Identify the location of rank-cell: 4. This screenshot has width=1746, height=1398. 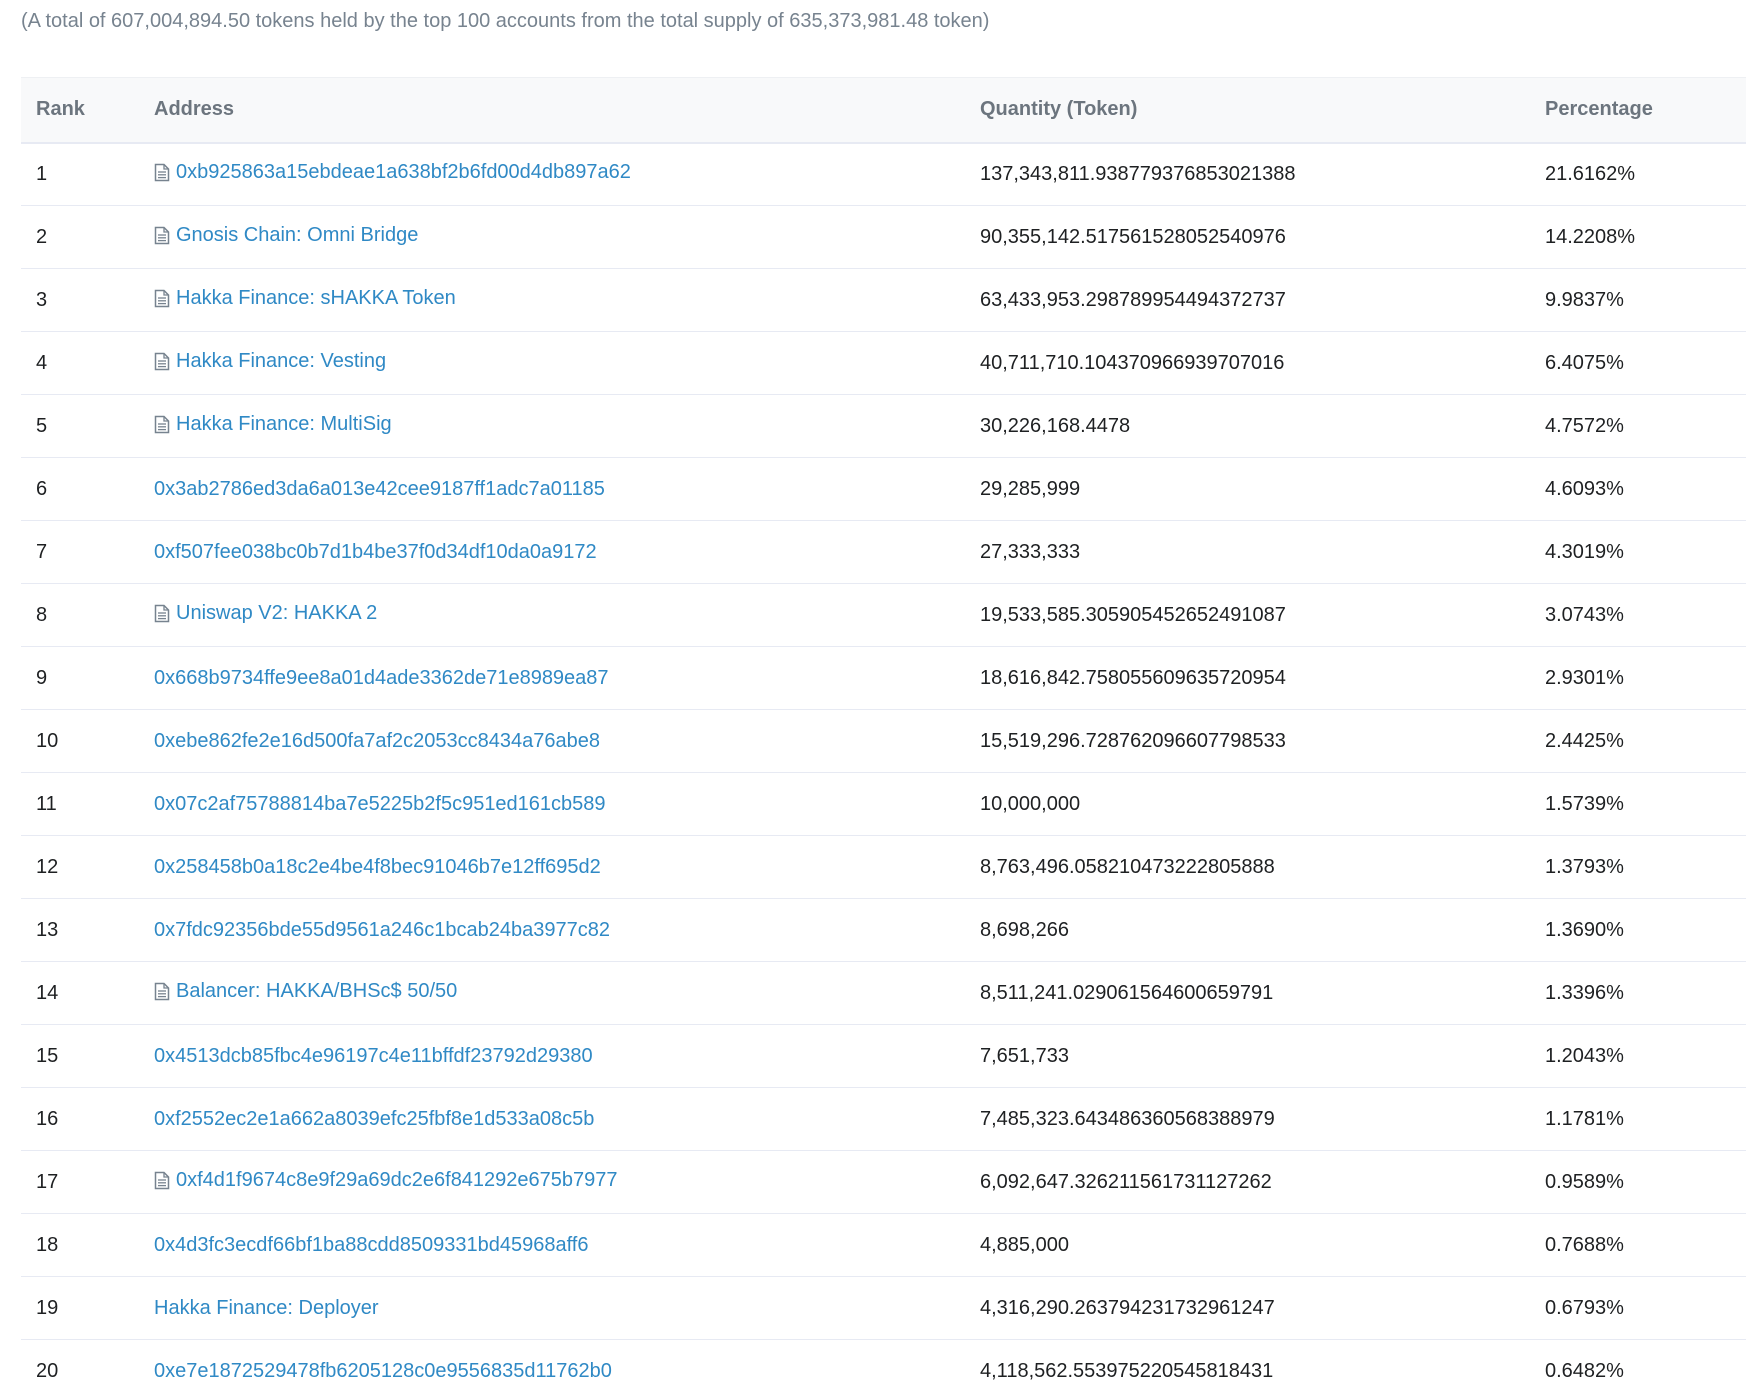
(42, 362).